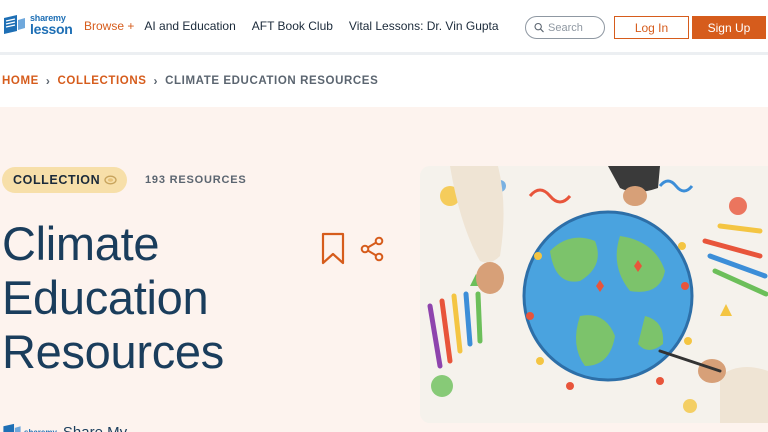 The image size is (768, 432). Describe the element at coordinates (539, 27) in the screenshot. I see `search-icon` at that location.